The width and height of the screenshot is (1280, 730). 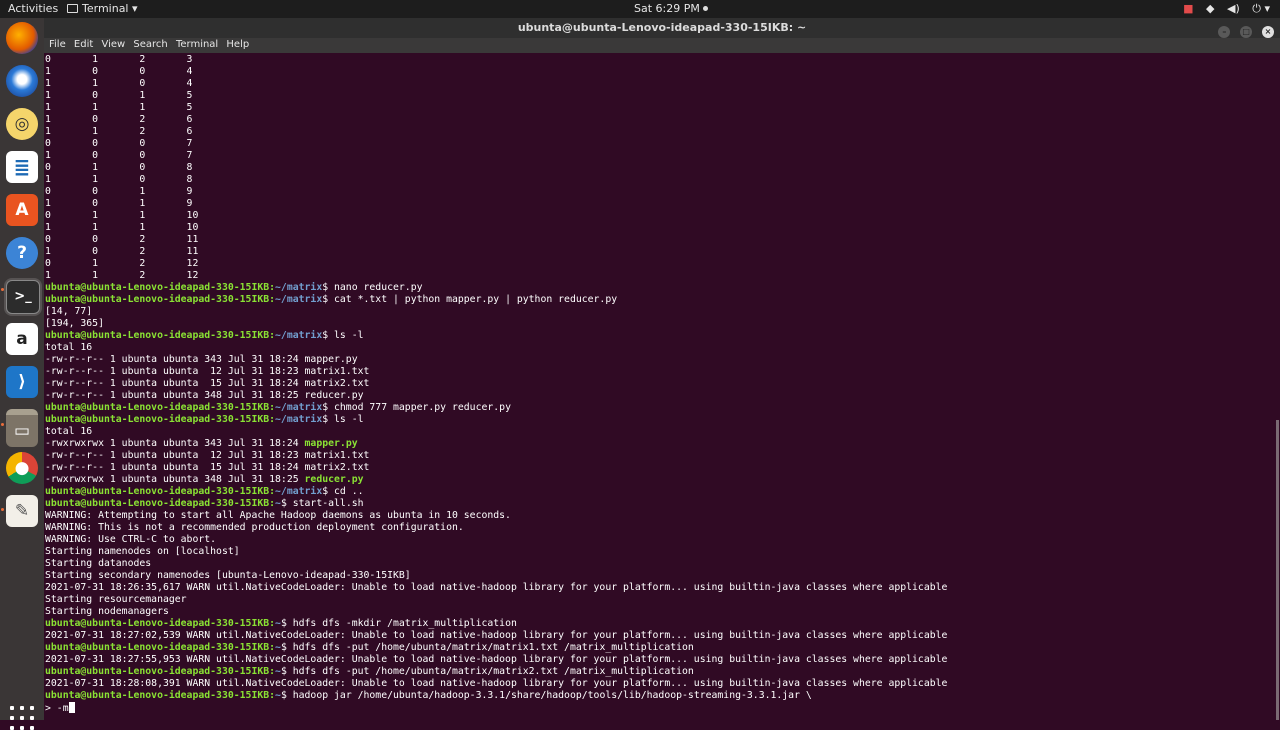 What do you see at coordinates (116, 599) in the screenshot?
I see `line-text: Starting resourcemanager` at bounding box center [116, 599].